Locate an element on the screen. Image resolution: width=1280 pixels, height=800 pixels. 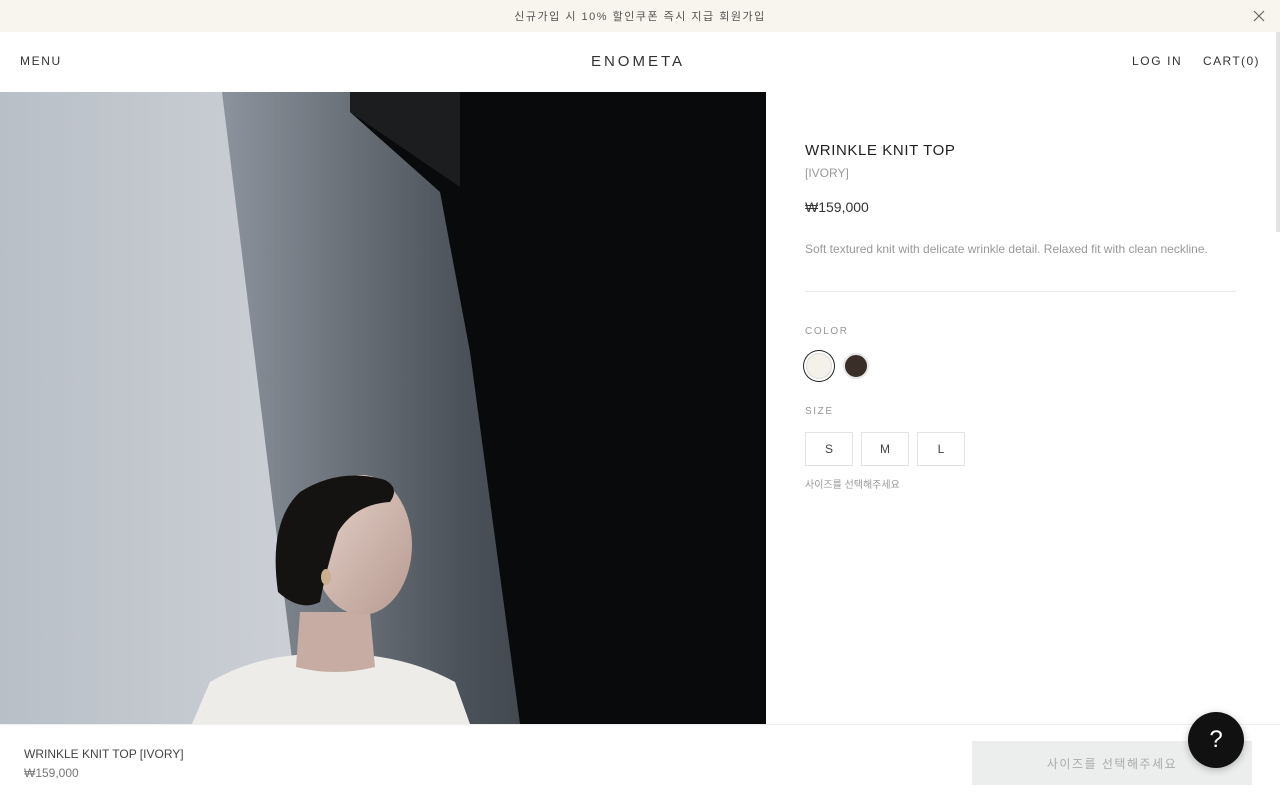
close-icon is located at coordinates (1259, 16).